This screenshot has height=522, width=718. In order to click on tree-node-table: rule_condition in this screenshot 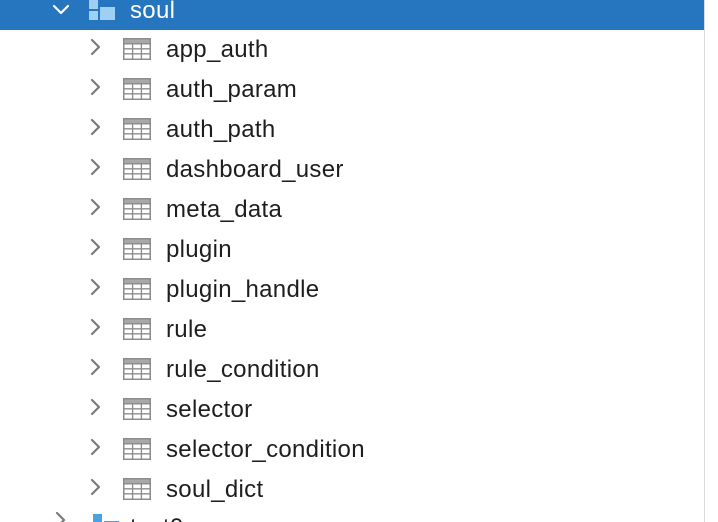, I will do `click(352, 369)`.